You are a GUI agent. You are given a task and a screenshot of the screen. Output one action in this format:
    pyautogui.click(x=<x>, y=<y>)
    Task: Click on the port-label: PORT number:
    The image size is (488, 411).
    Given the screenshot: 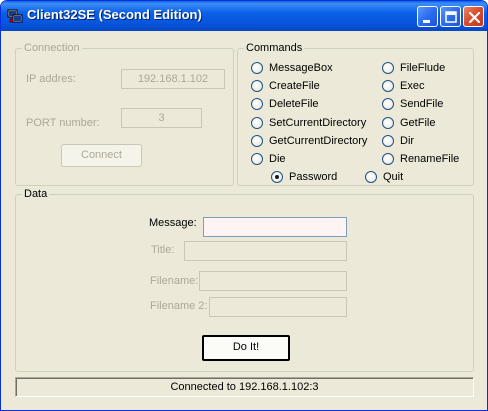 What is the action you would take?
    pyautogui.click(x=63, y=123)
    